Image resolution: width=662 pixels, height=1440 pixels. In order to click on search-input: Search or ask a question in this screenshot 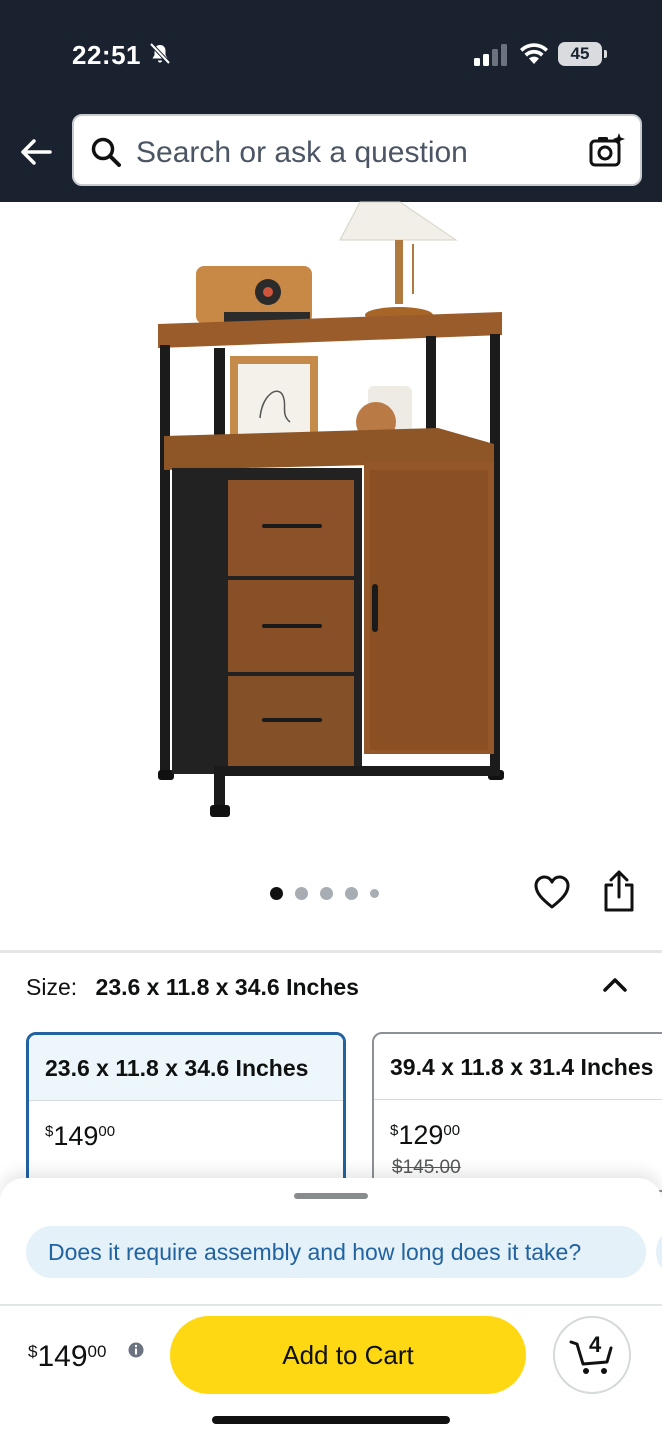, I will do `click(357, 150)`.